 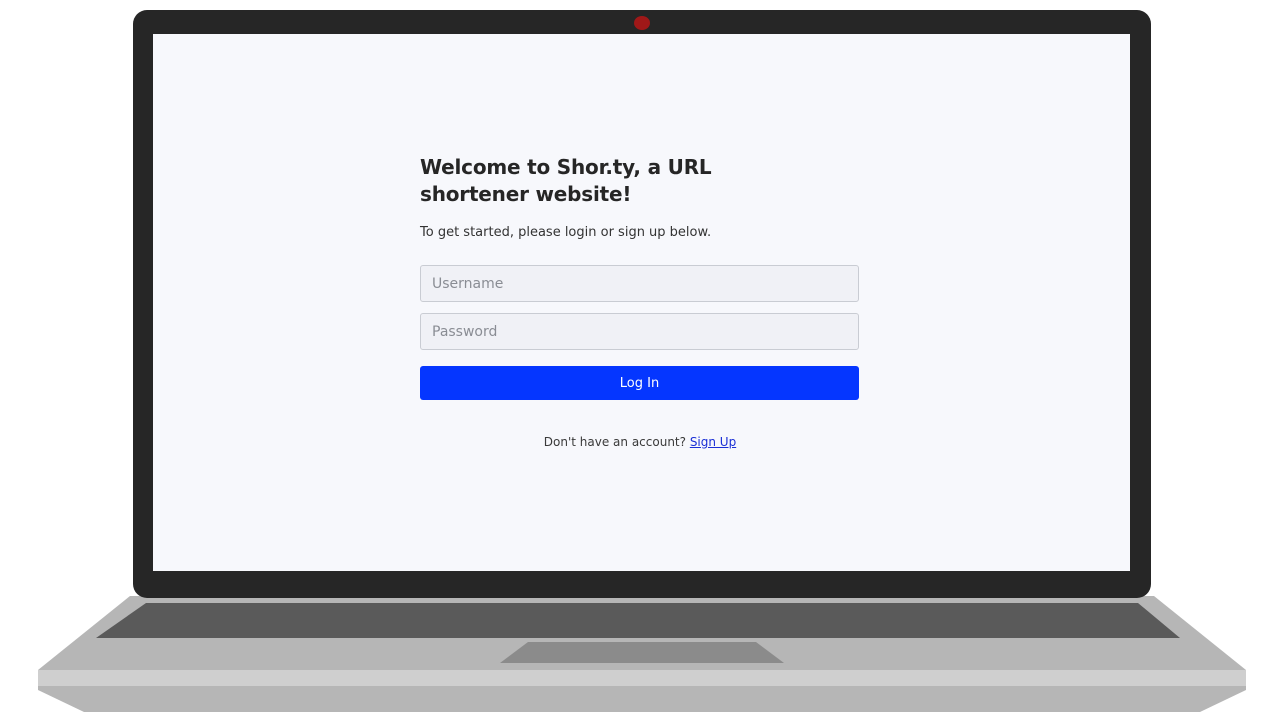 I want to click on trackpad, so click(x=642, y=652).